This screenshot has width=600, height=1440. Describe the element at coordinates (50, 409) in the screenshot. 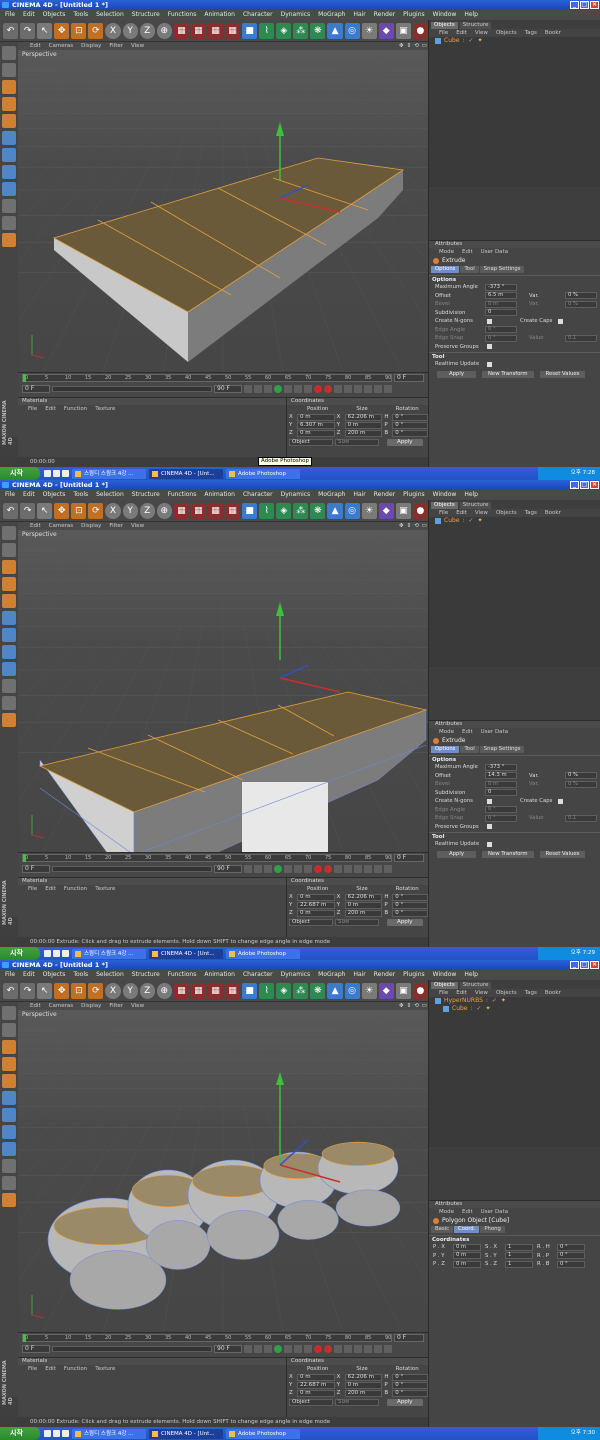

I see `materials-menu-item: Edit` at that location.